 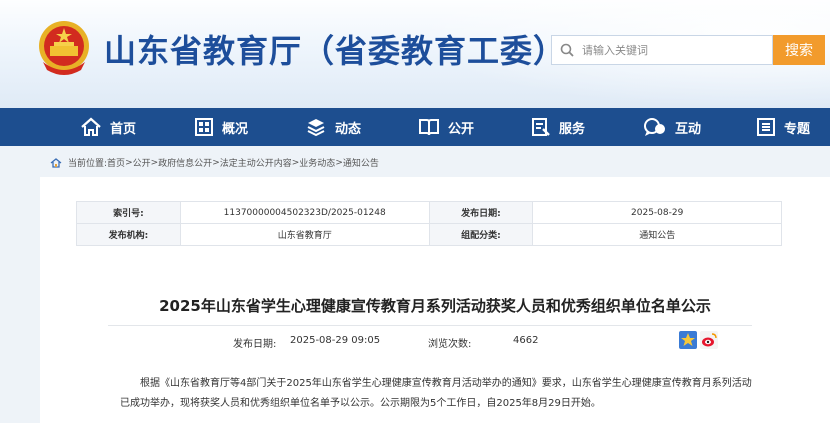 What do you see at coordinates (799, 50) in the screenshot?
I see `search-button: 搜索` at bounding box center [799, 50].